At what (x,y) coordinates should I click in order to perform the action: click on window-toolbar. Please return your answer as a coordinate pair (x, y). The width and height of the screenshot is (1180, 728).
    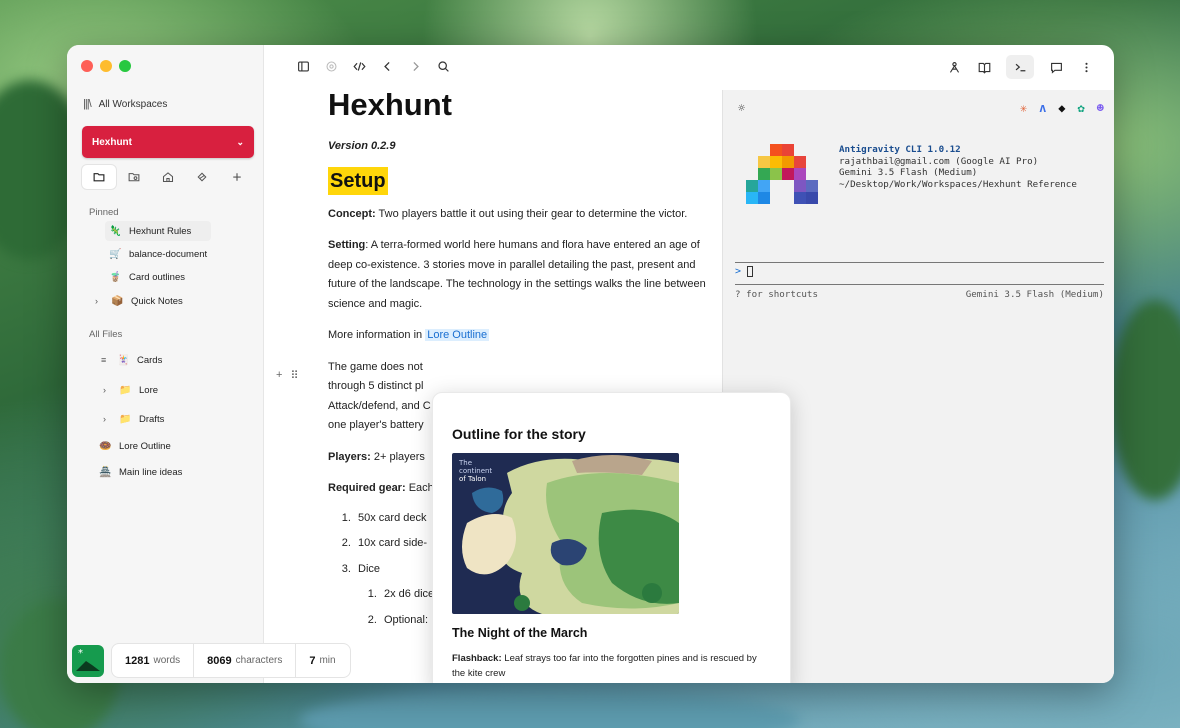
    Looking at the image, I should click on (1020, 67).